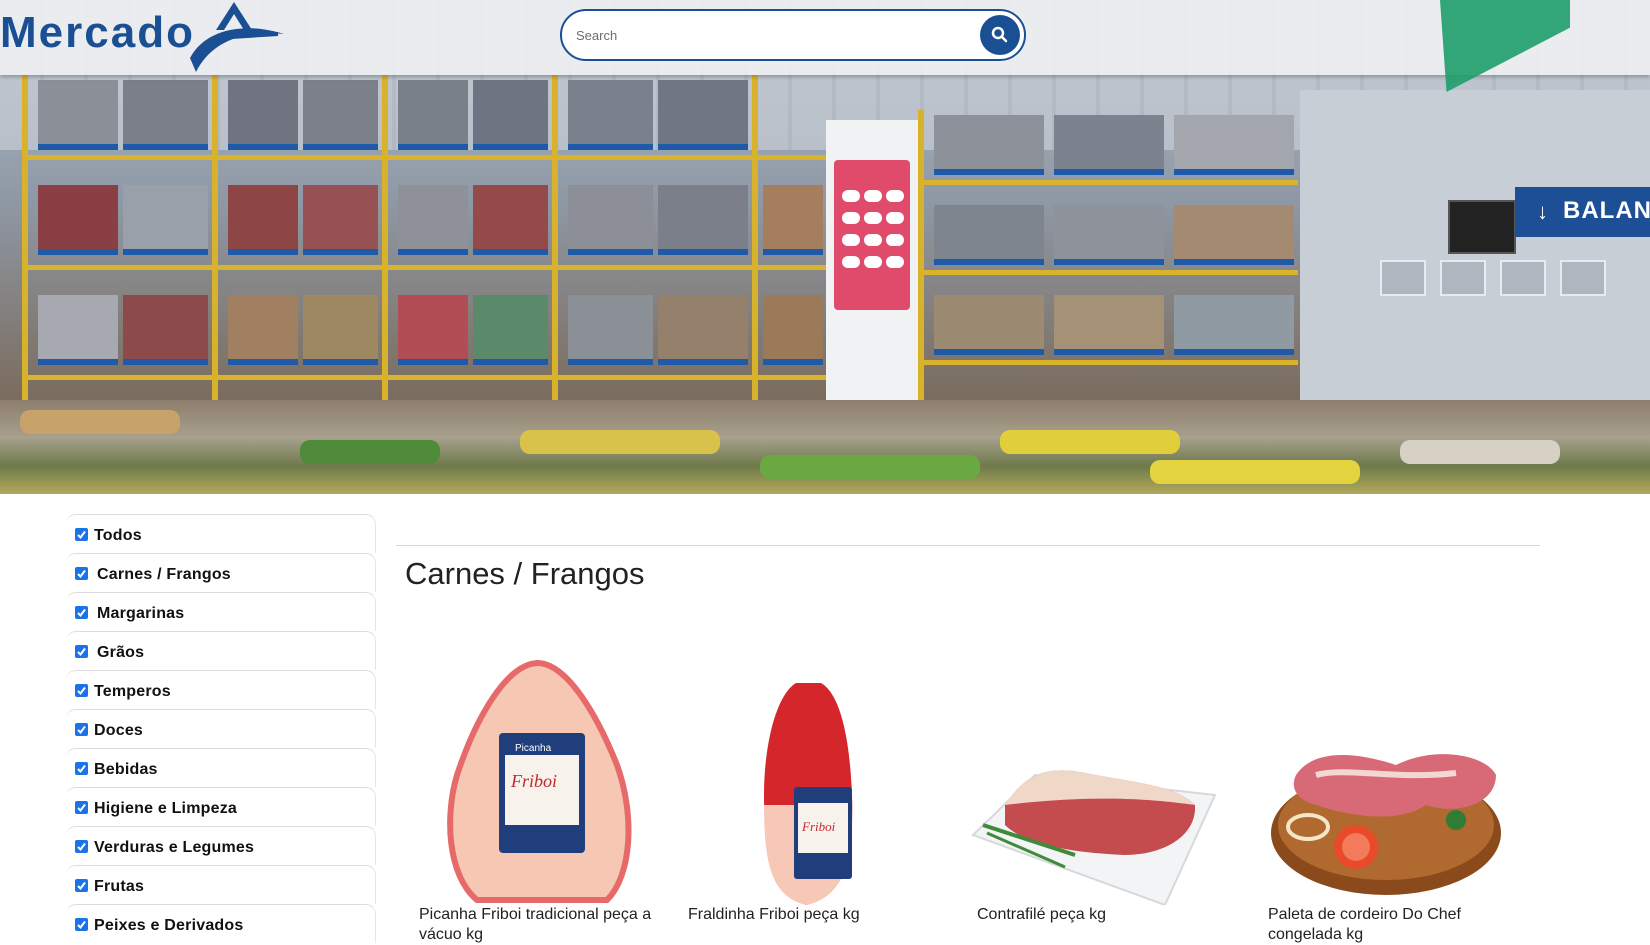 The width and height of the screenshot is (1650, 945). Describe the element at coordinates (1097, 915) in the screenshot. I see `product-name: Contrafilé peça kg` at that location.